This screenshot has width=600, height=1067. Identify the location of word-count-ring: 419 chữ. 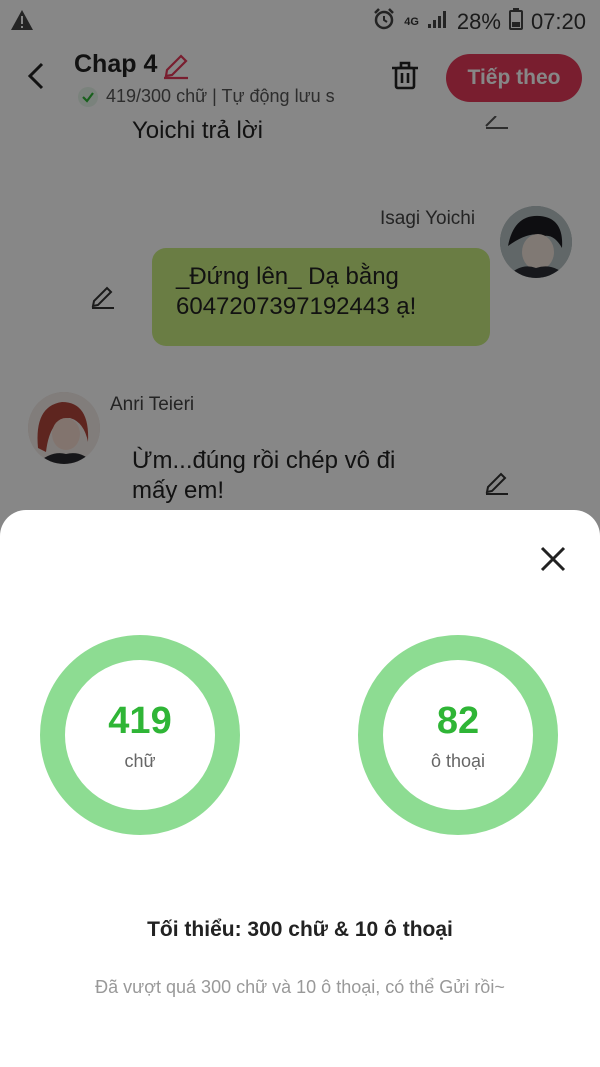
(140, 735).